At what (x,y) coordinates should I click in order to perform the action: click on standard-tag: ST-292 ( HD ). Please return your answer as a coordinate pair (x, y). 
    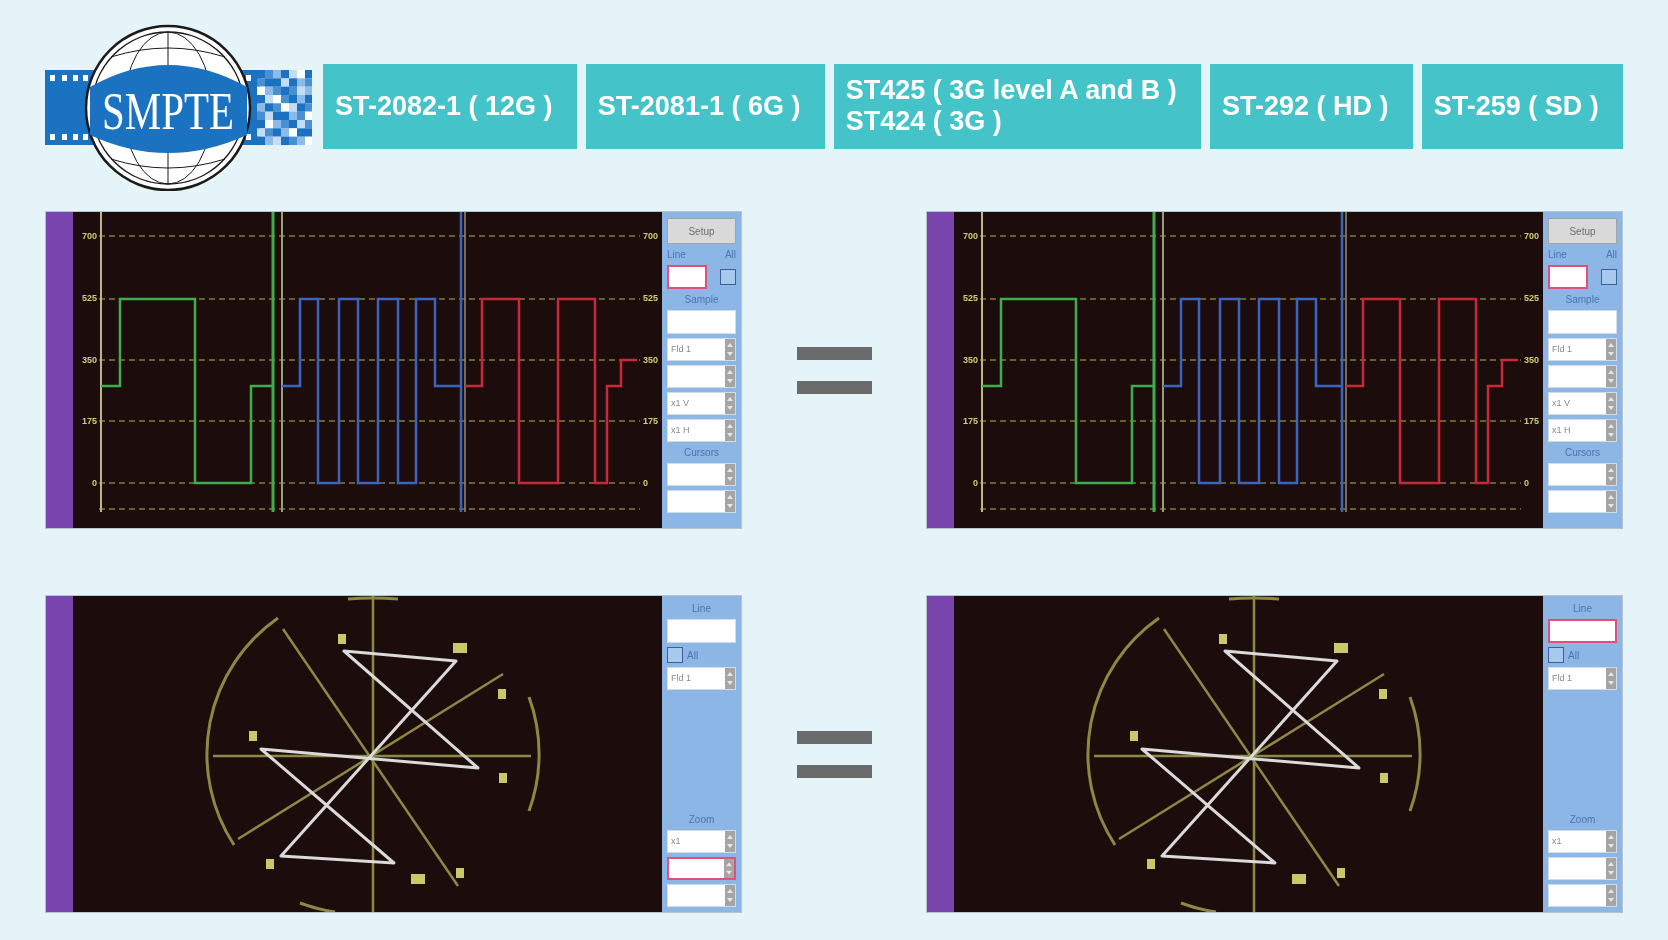
    Looking at the image, I should click on (1311, 106).